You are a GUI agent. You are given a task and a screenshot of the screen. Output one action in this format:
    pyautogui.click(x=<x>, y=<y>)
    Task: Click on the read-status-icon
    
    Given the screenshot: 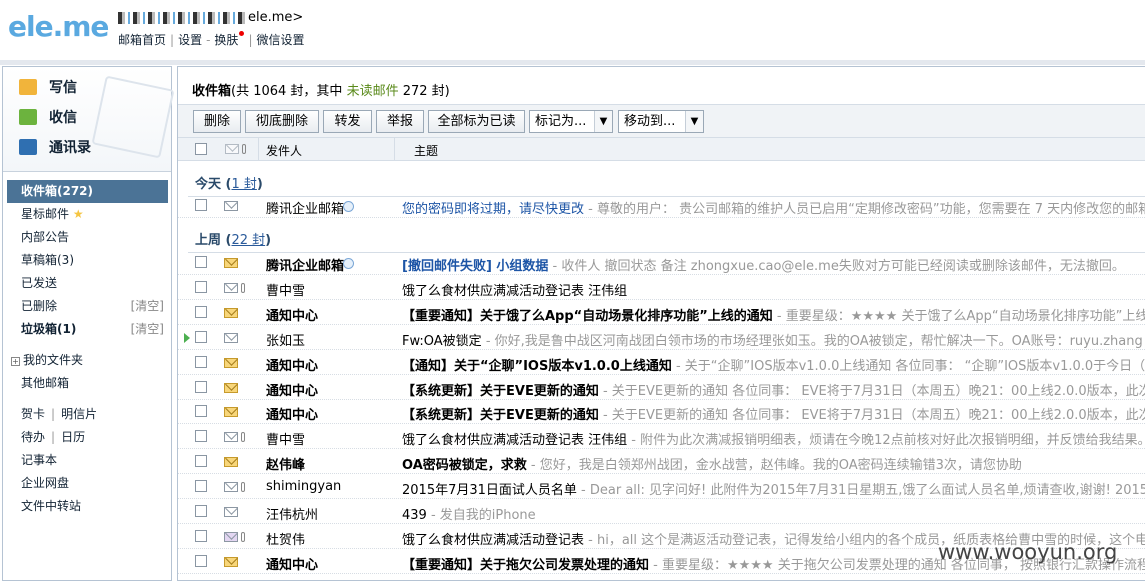 What is the action you would take?
    pyautogui.click(x=232, y=149)
    